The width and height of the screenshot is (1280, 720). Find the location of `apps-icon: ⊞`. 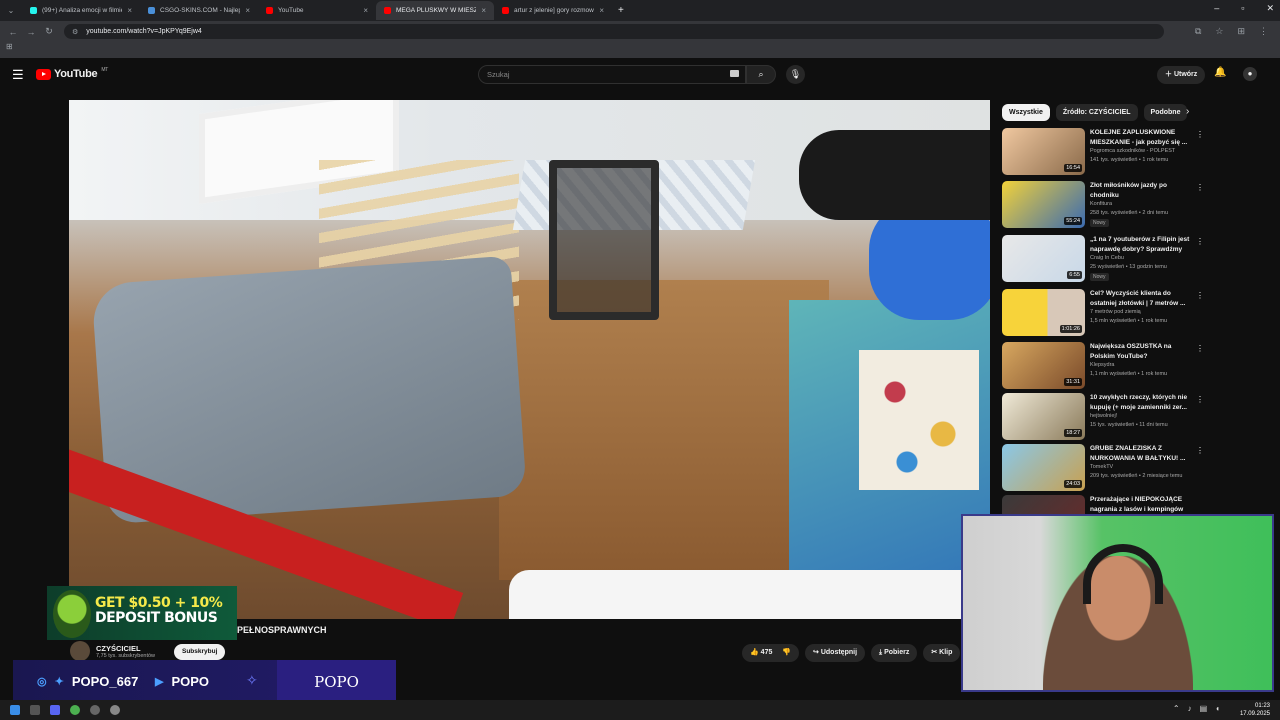

apps-icon: ⊞ is located at coordinates (9, 46).